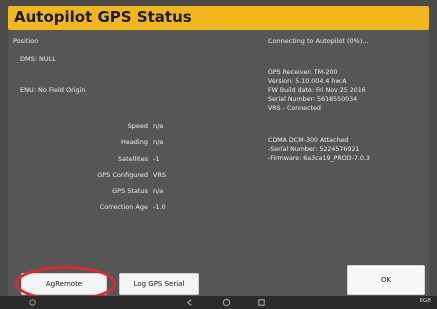 Image resolution: width=437 pixels, height=309 pixels. What do you see at coordinates (53, 90) in the screenshot?
I see `enu-value: ENU: No Field Origin` at bounding box center [53, 90].